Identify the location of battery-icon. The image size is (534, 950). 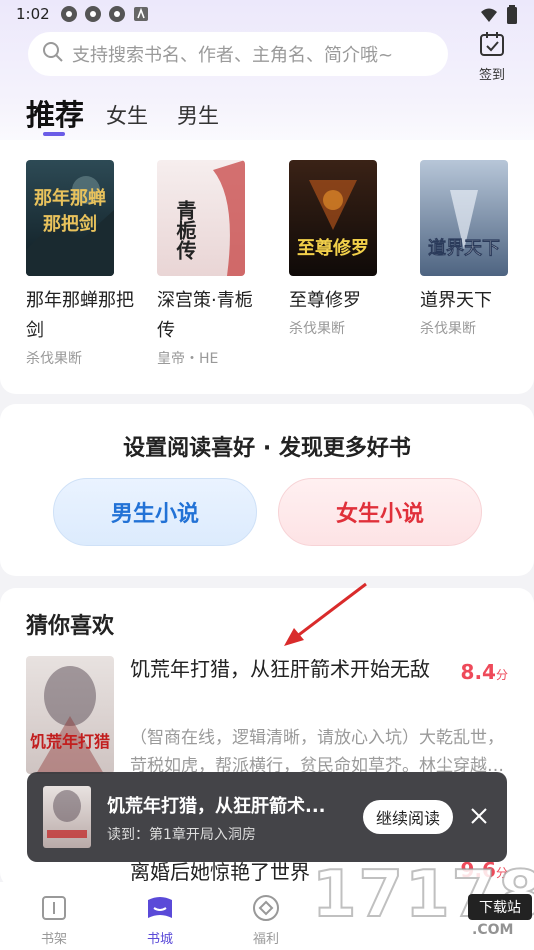
(512, 17).